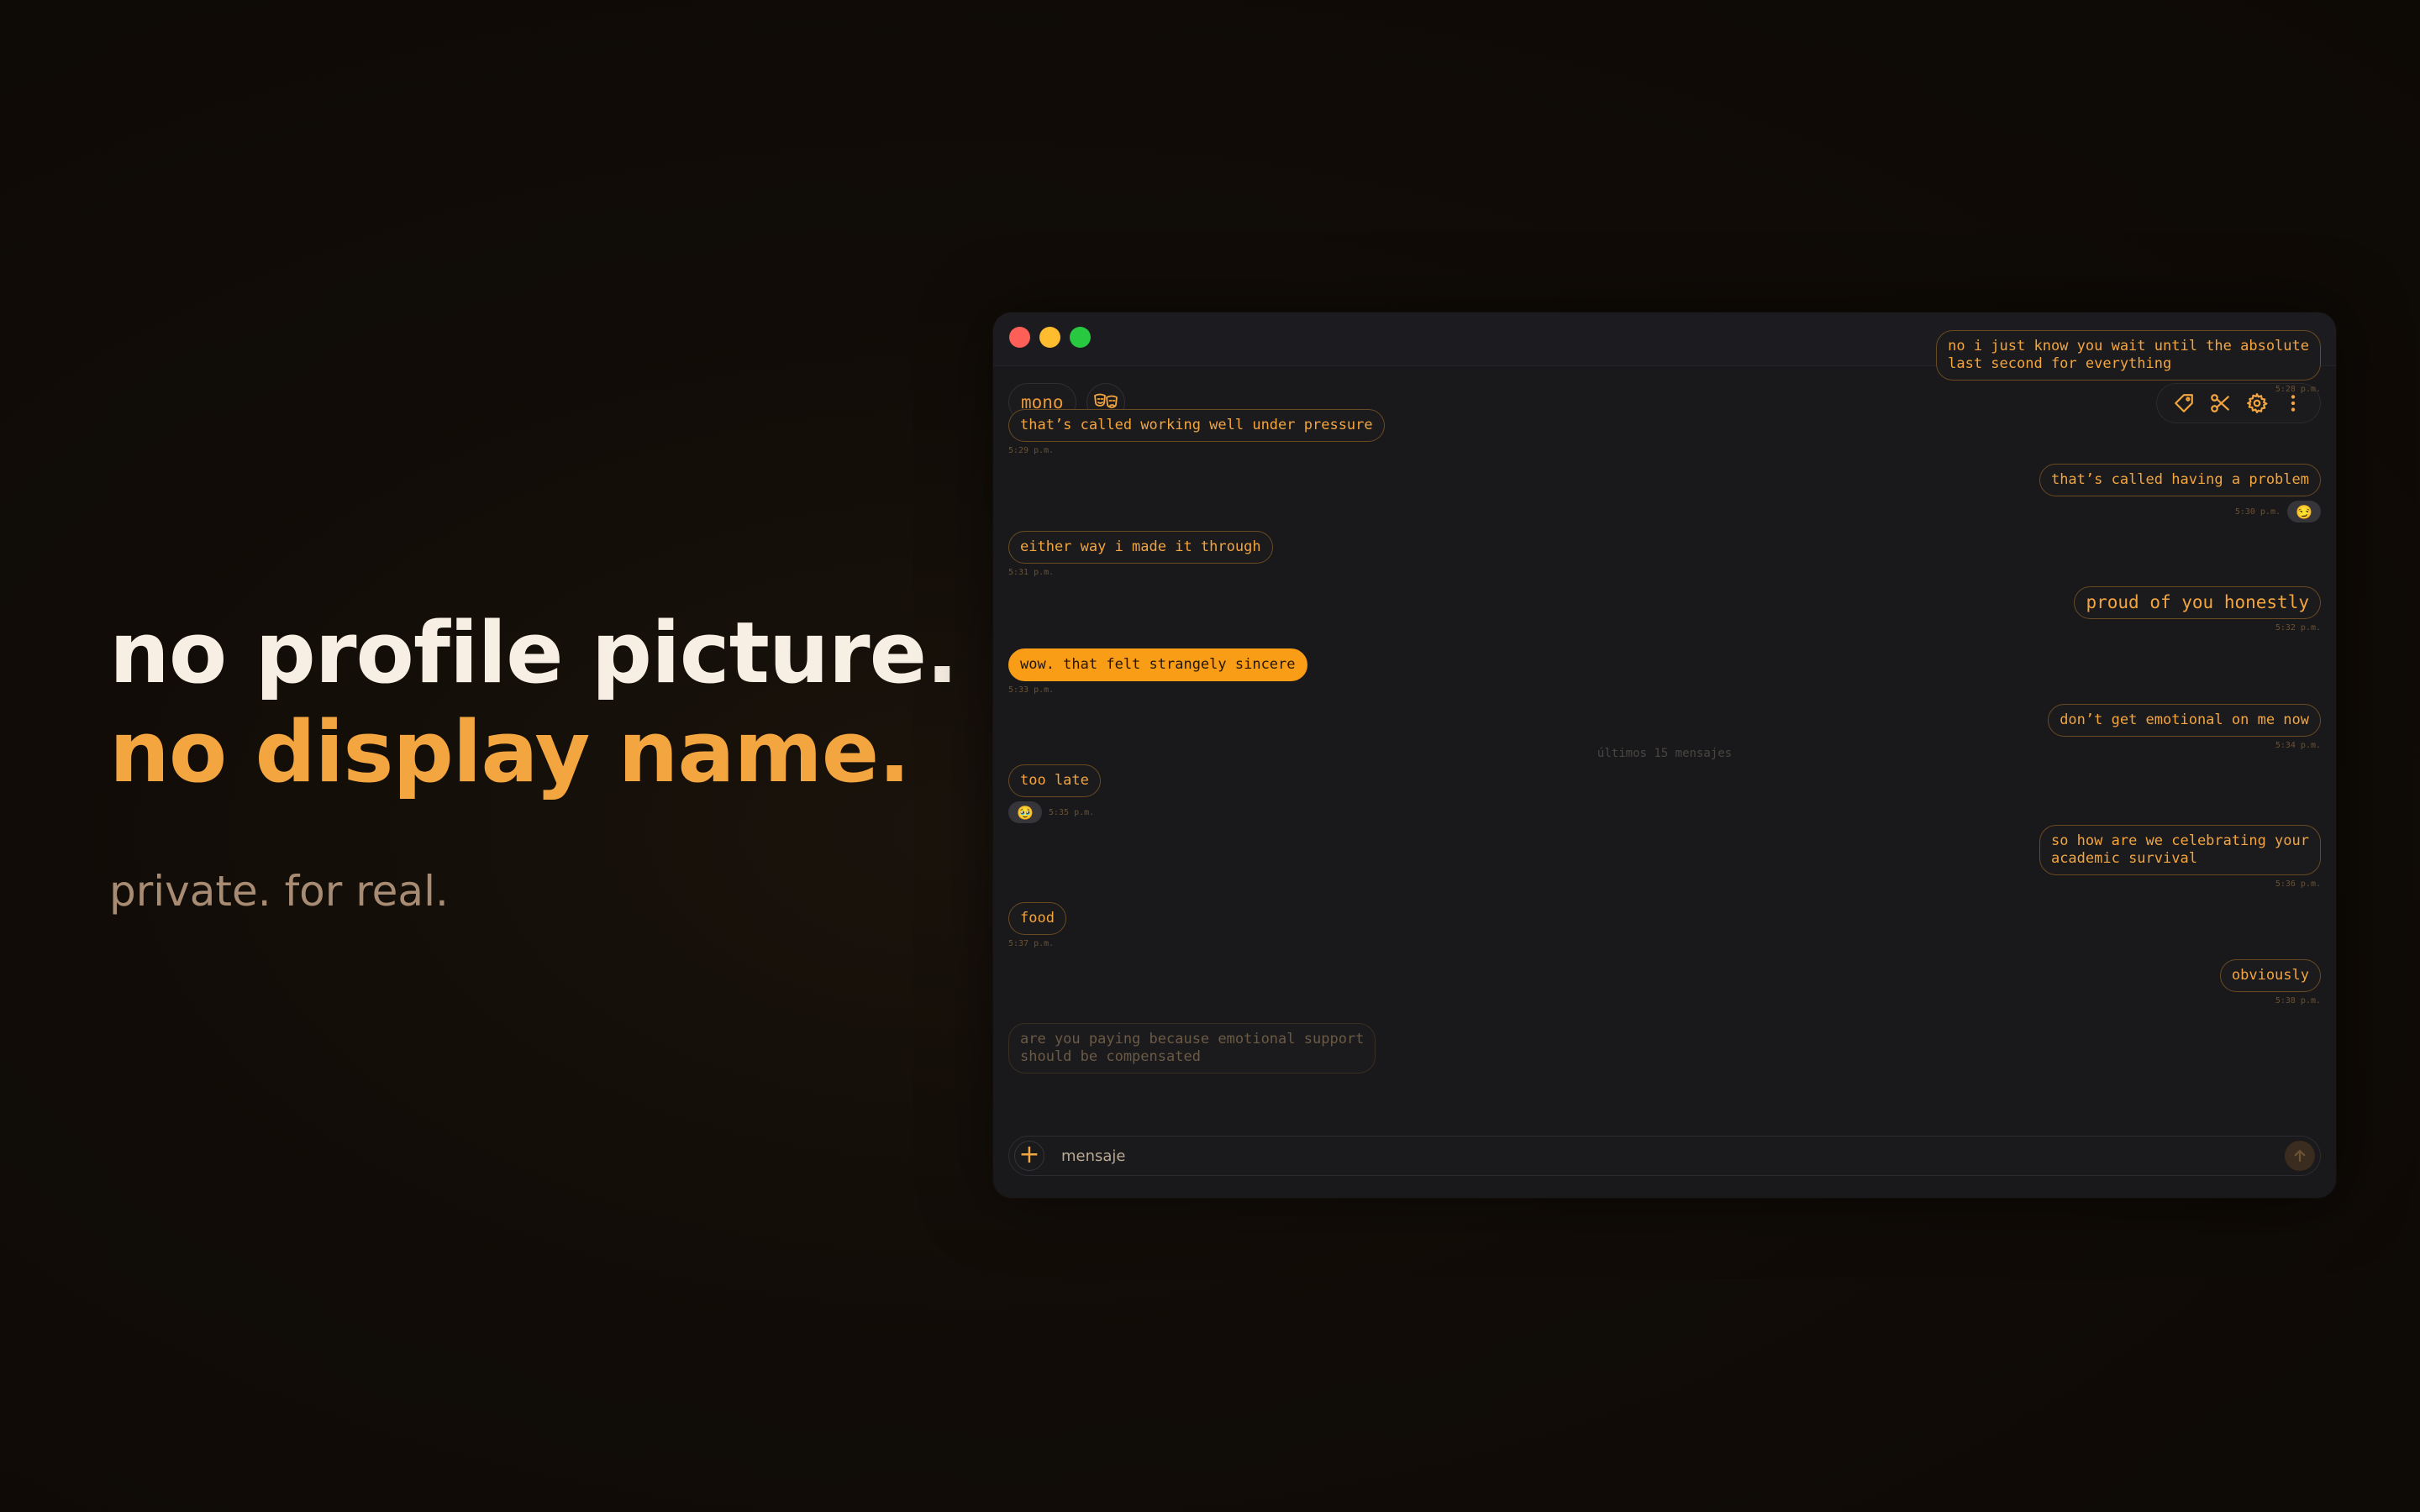 This screenshot has height=1512, width=2420. What do you see at coordinates (1049, 337) in the screenshot?
I see `minimize-window-button` at bounding box center [1049, 337].